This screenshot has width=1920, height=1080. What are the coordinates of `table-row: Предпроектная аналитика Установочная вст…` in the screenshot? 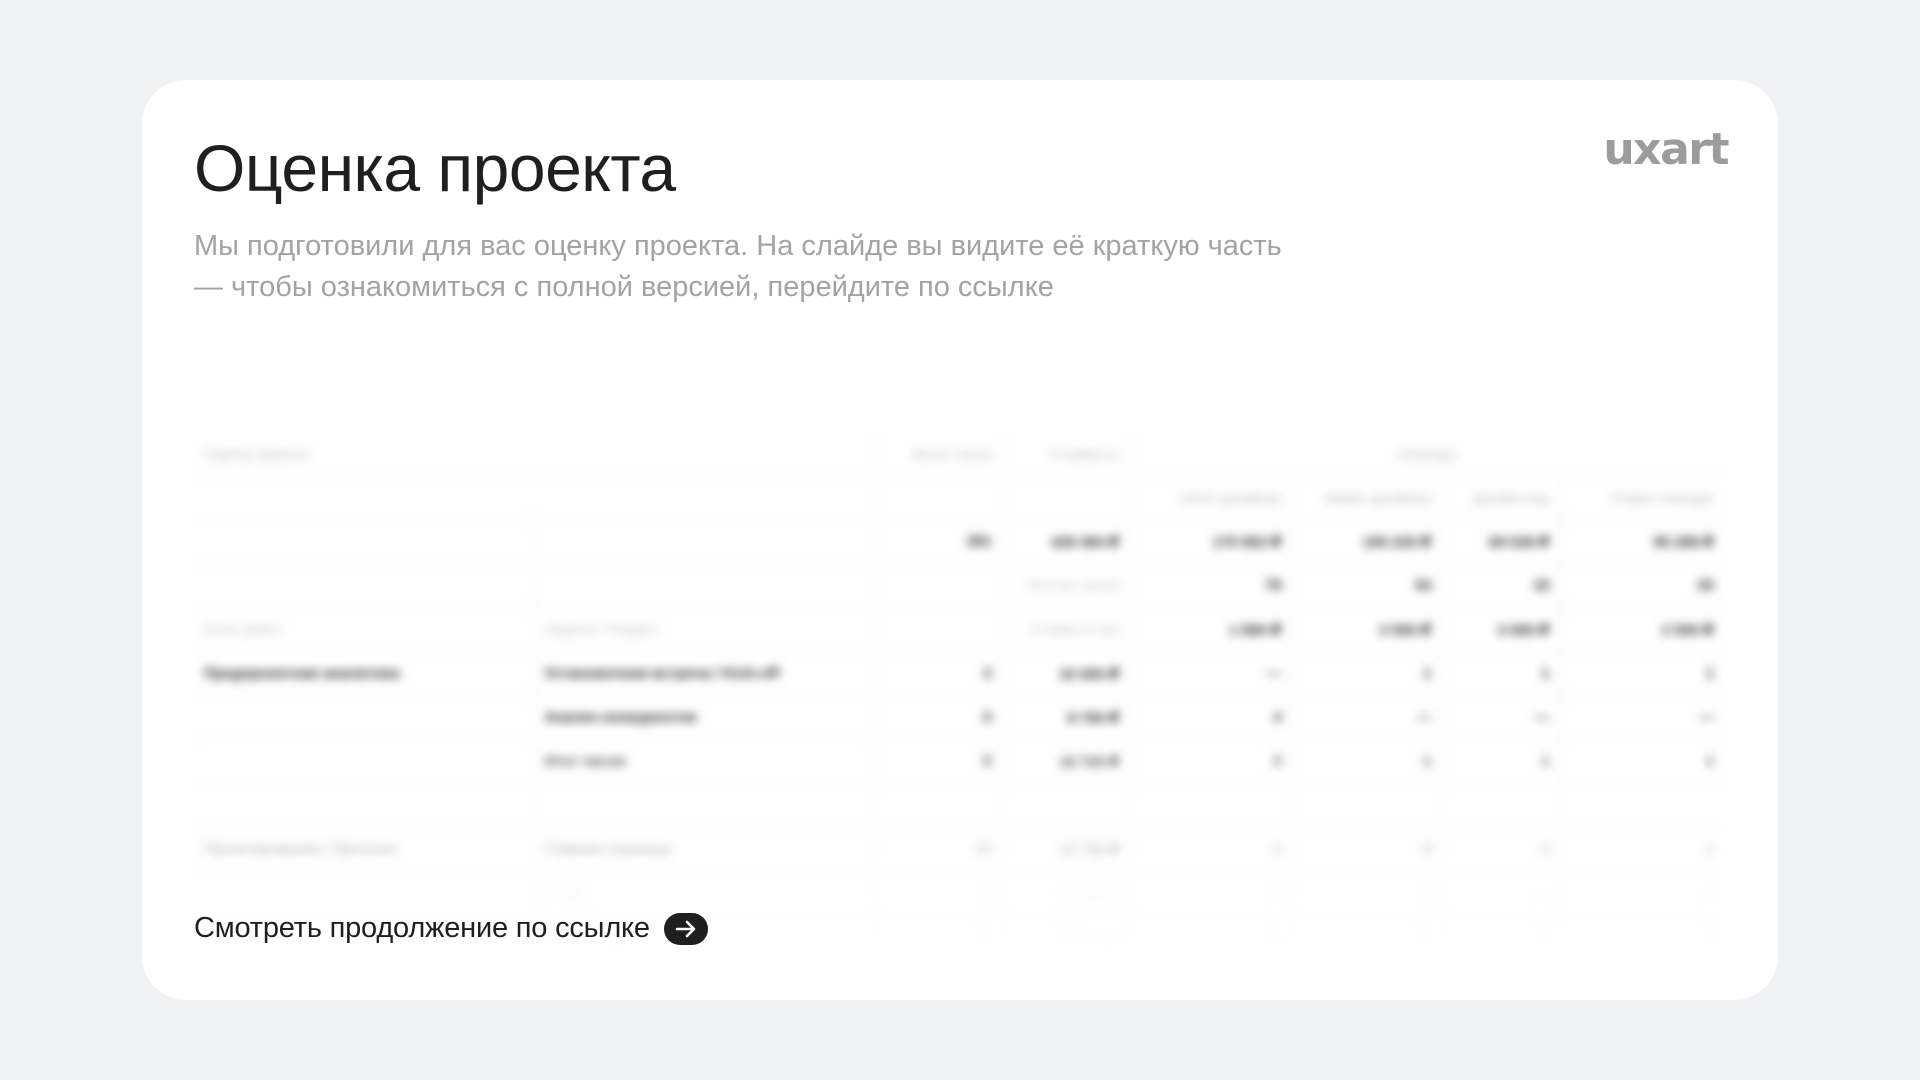 It's located at (959, 673).